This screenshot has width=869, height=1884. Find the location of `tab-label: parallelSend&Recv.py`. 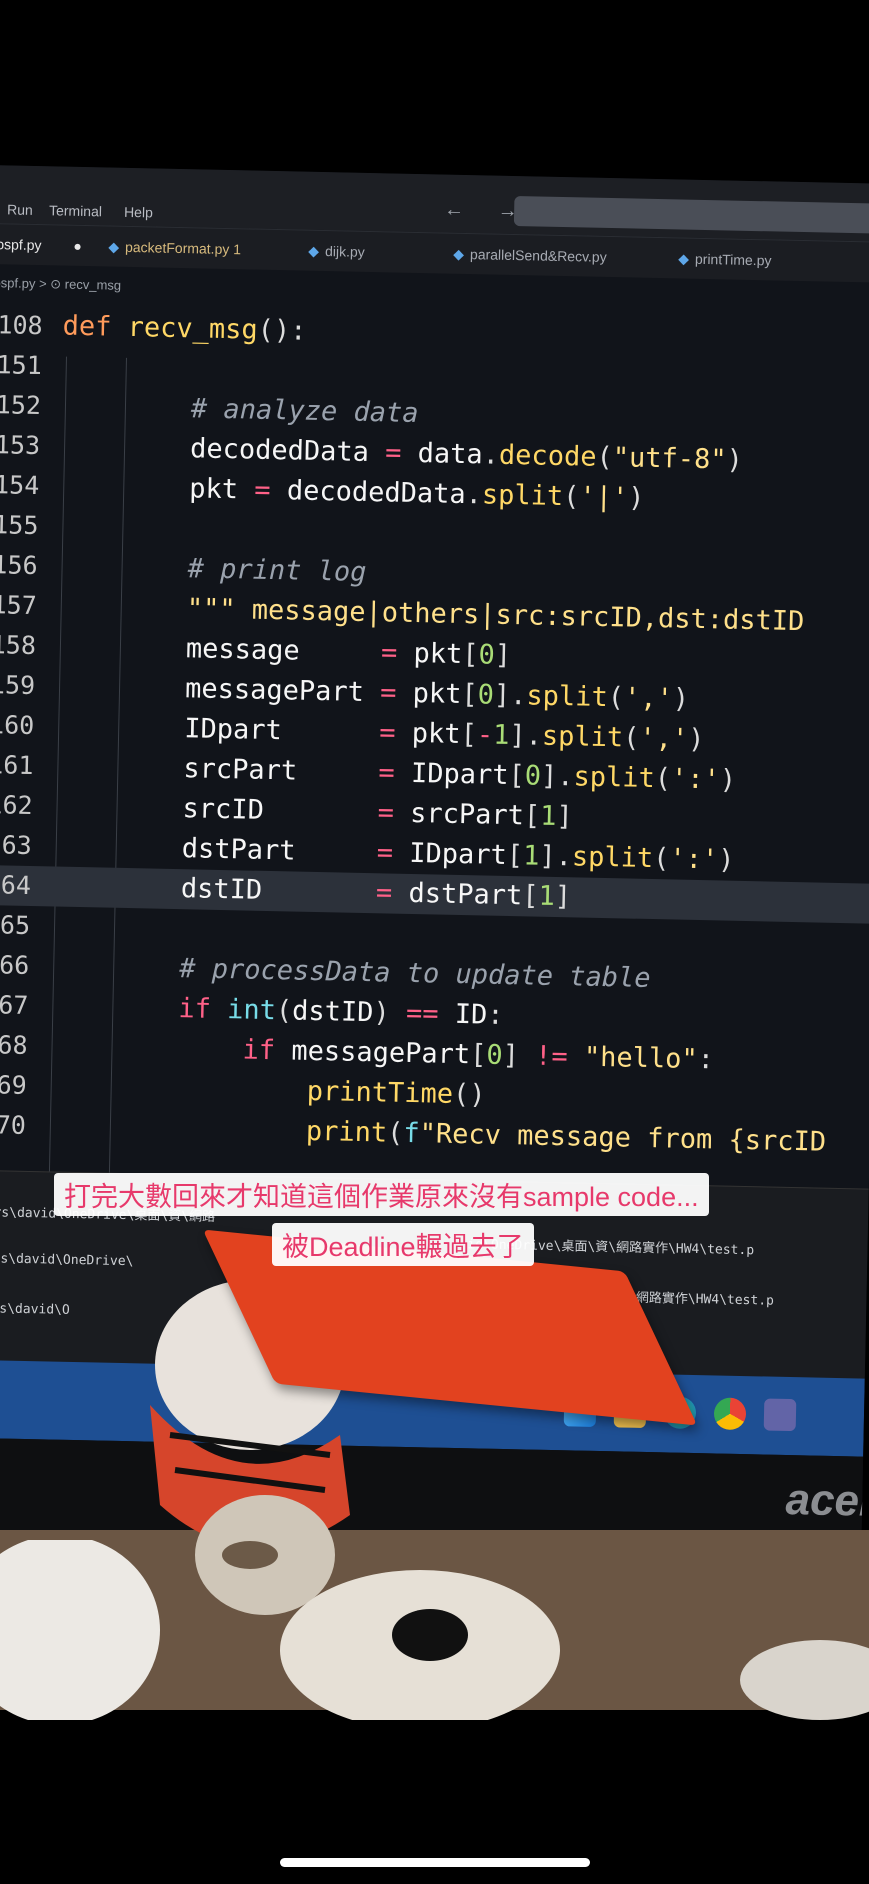

tab-label: parallelSend&Recv.py is located at coordinates (538, 255).